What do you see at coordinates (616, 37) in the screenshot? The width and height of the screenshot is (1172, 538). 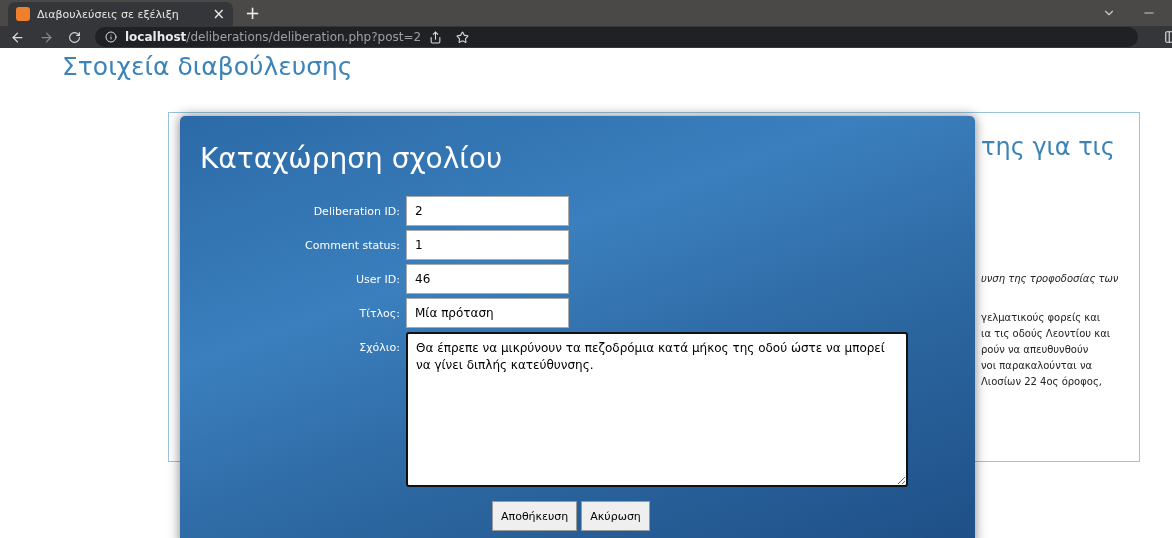 I see `address-bar: localhost/deliberations/deliberation.php?post=2` at bounding box center [616, 37].